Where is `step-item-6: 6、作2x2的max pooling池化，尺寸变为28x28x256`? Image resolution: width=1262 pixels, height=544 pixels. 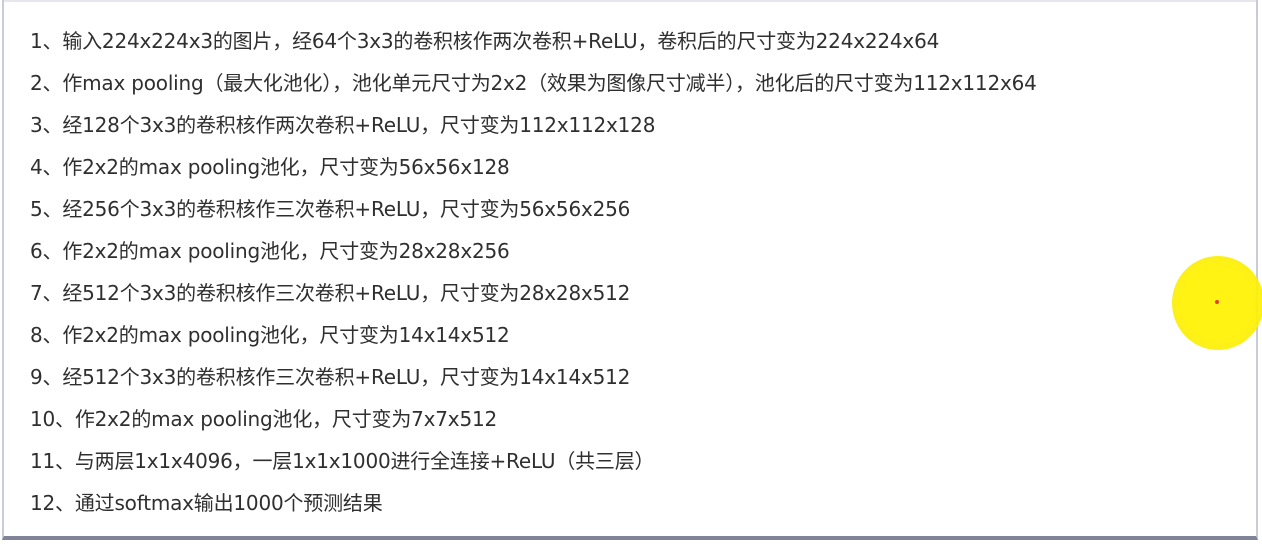 step-item-6: 6、作2x2的max pooling池化，尺寸变为28x28x256 is located at coordinates (270, 251).